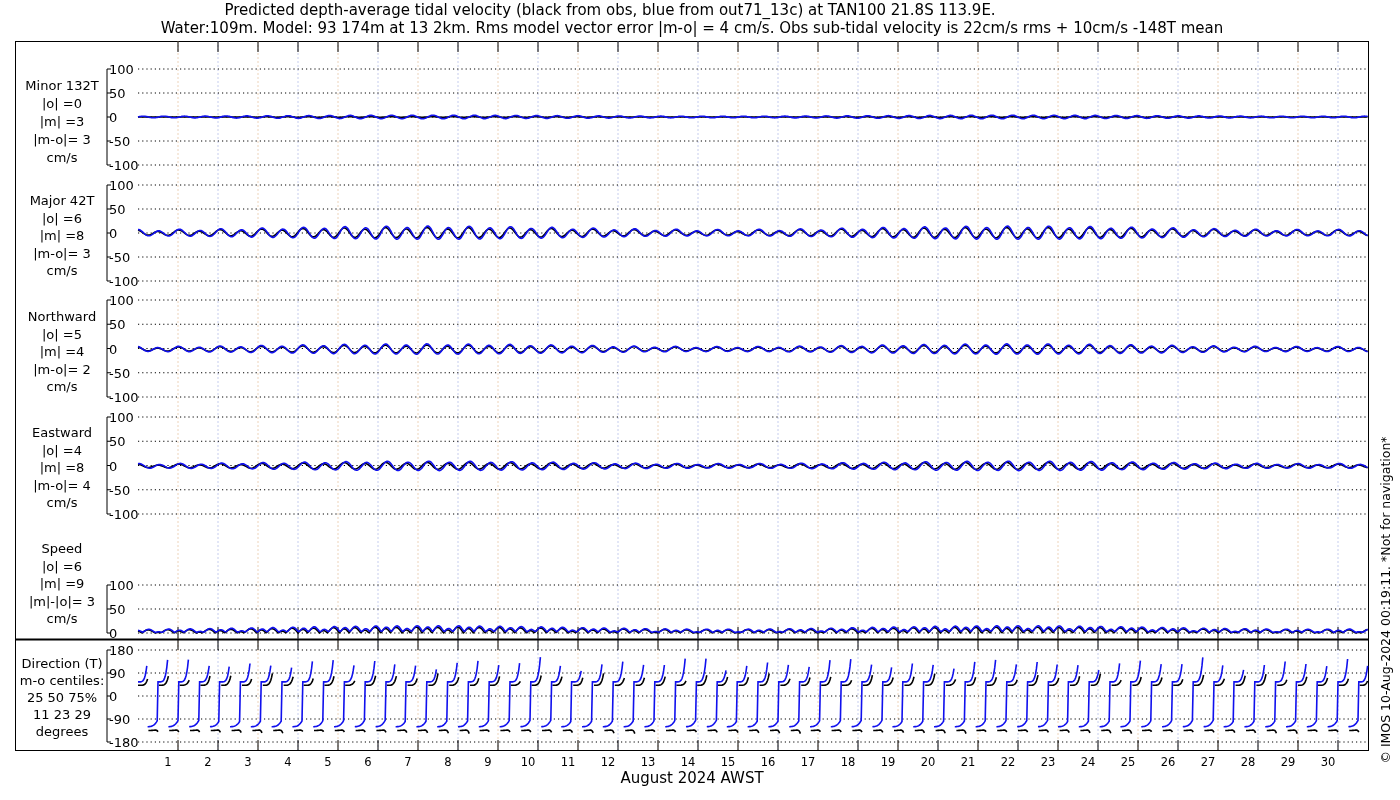 This screenshot has width=1400, height=800. What do you see at coordinates (608, 762) in the screenshot?
I see `day-label: 12` at bounding box center [608, 762].